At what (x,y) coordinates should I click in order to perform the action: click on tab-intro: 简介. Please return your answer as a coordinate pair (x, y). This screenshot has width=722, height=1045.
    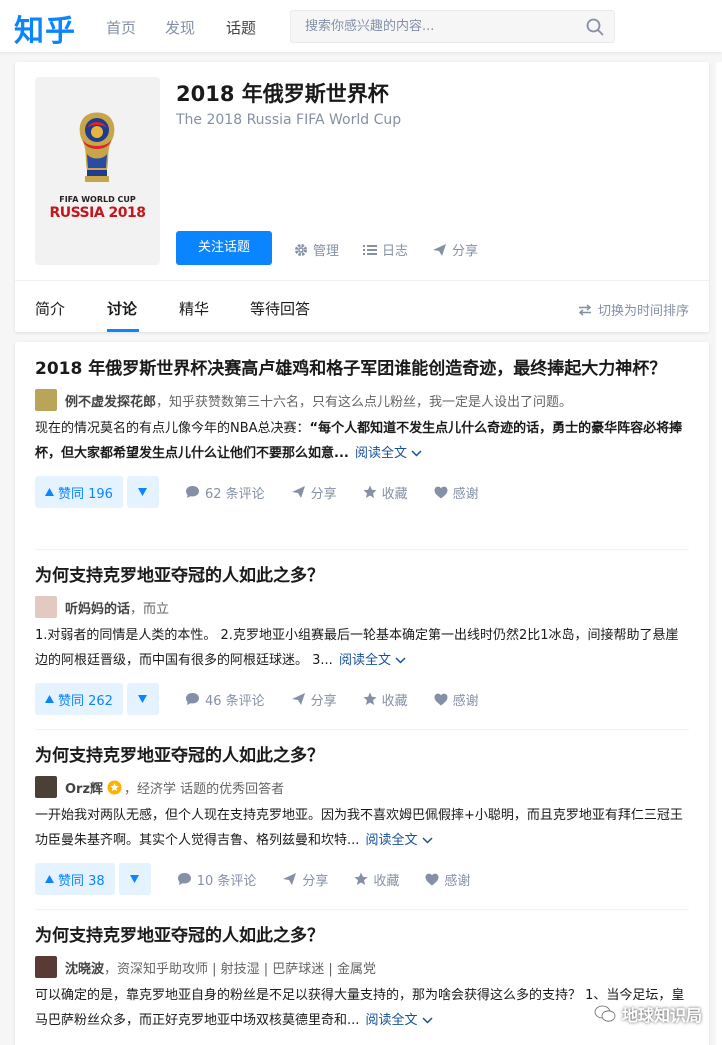
    Looking at the image, I should click on (50, 308).